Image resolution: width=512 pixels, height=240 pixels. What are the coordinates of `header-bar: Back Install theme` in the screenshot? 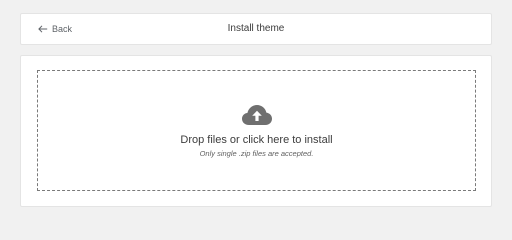 It's located at (256, 29).